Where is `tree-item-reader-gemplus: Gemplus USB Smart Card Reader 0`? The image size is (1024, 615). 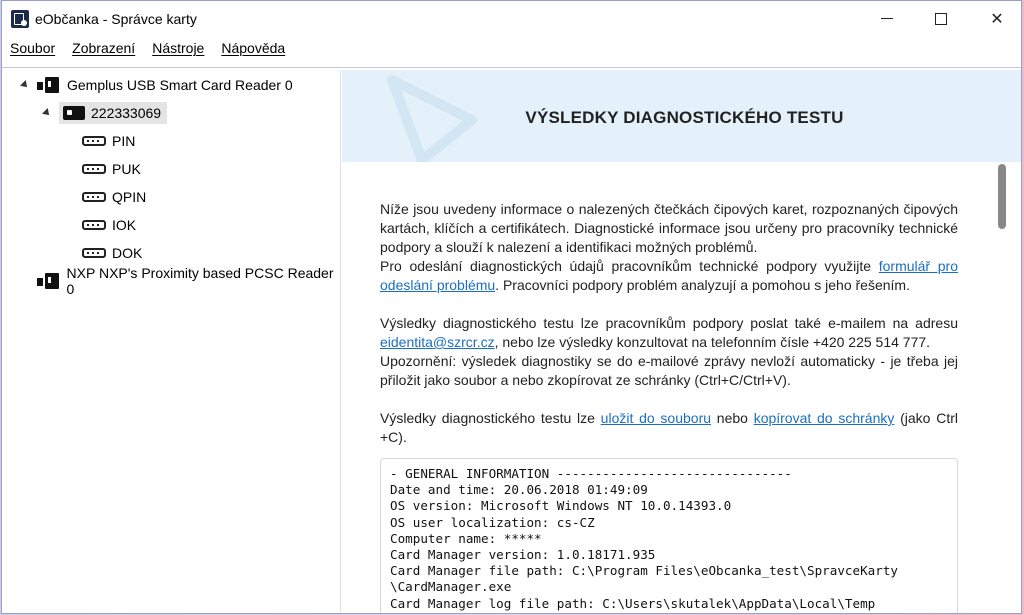
tree-item-reader-gemplus: Gemplus USB Smart Card Reader 0 is located at coordinates (156, 85).